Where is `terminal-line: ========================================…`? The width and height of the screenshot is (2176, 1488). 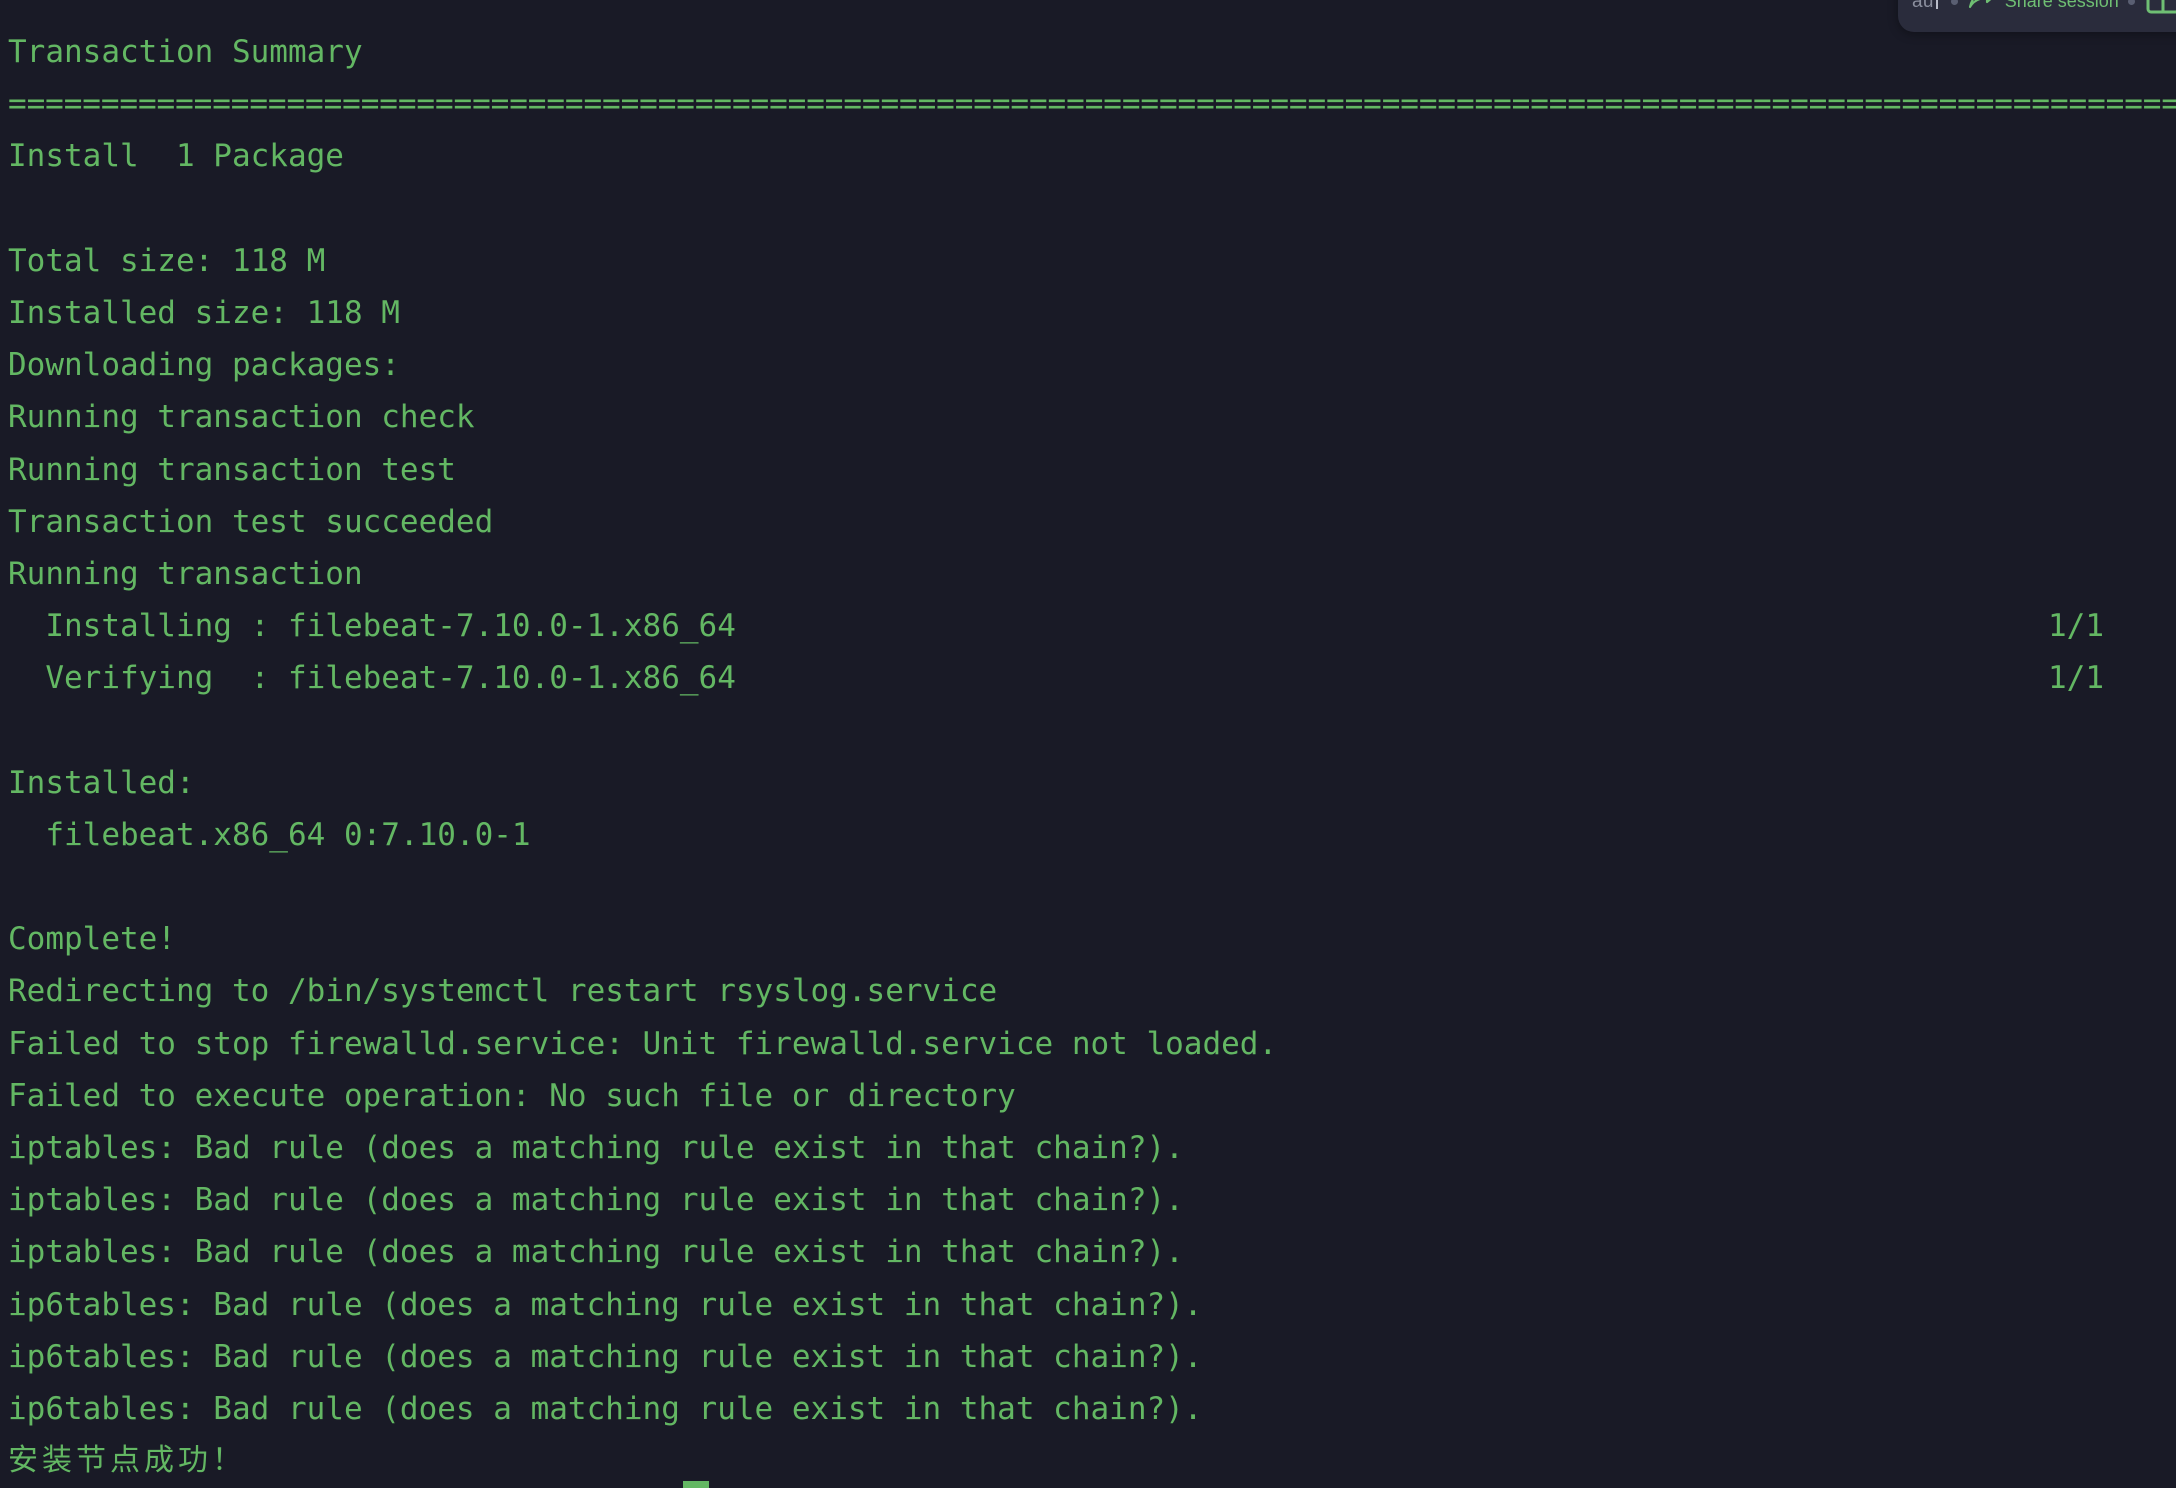
terminal-line: ========================================… is located at coordinates (1092, 104).